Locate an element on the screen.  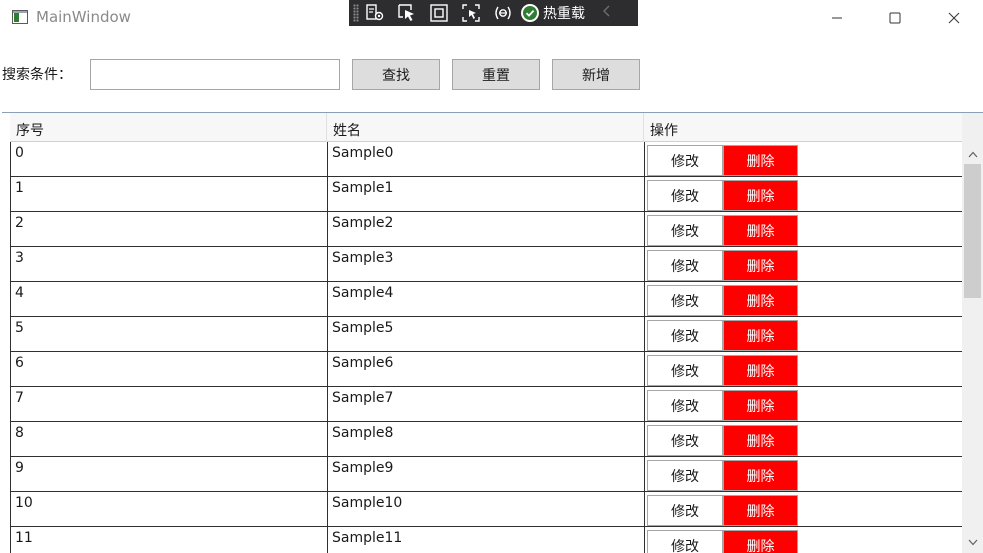
select-element-button is located at coordinates (407, 13).